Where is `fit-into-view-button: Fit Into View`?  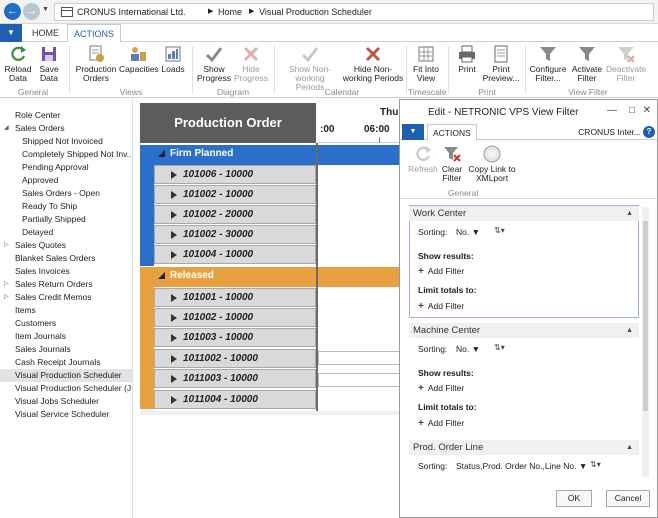 fit-into-view-button: Fit Into View is located at coordinates (426, 63).